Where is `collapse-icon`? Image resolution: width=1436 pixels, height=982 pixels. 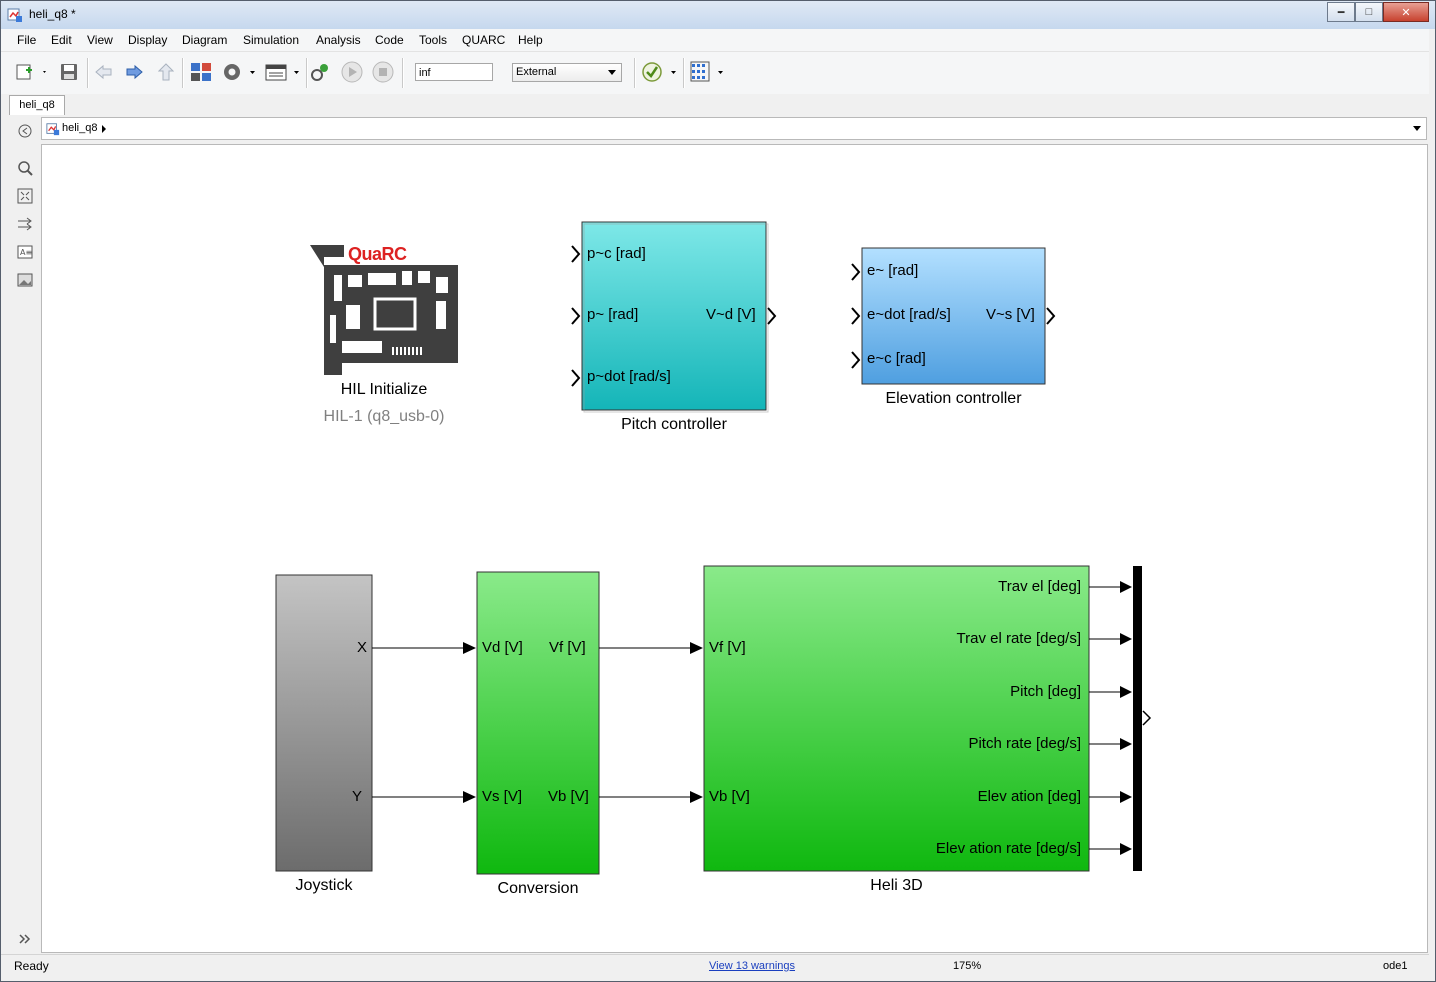
collapse-icon is located at coordinates (25, 131).